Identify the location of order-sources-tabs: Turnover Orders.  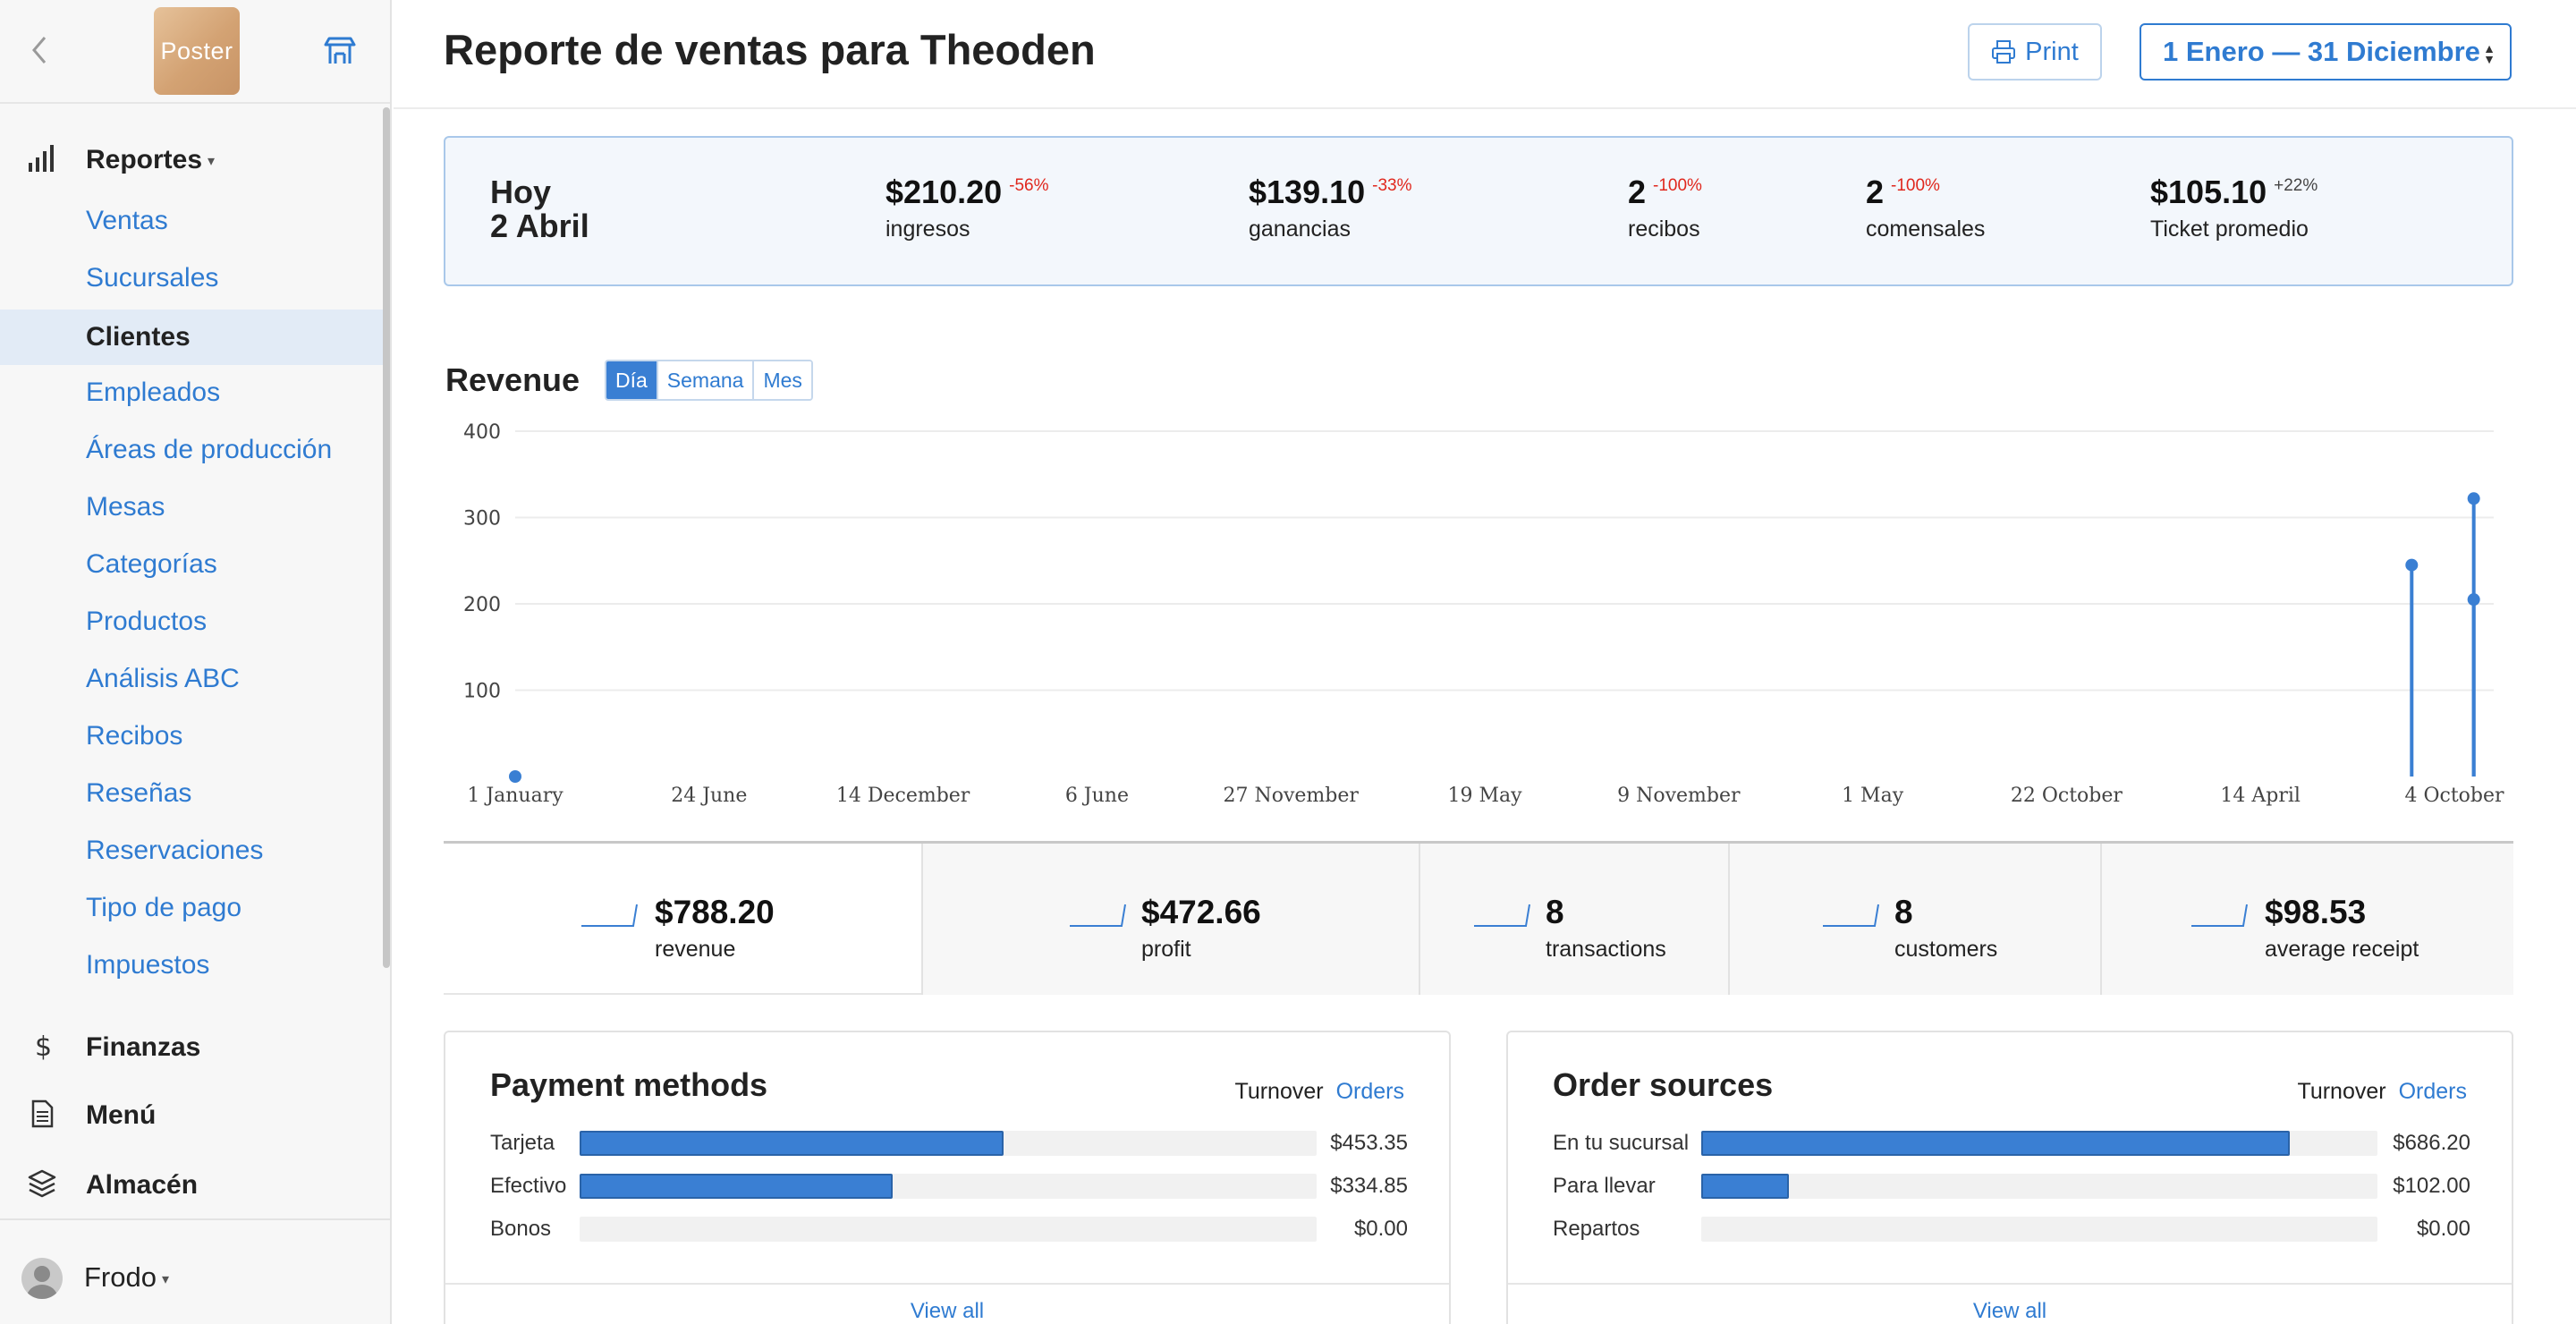
(2382, 1092).